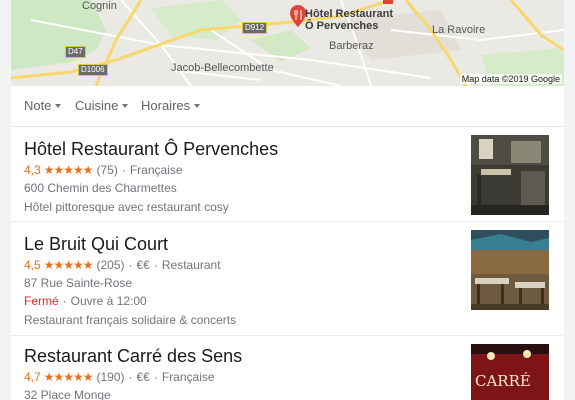 The width and height of the screenshot is (575, 400). Describe the element at coordinates (75, 52) in the screenshot. I see `road-badge-d47: D47` at that location.